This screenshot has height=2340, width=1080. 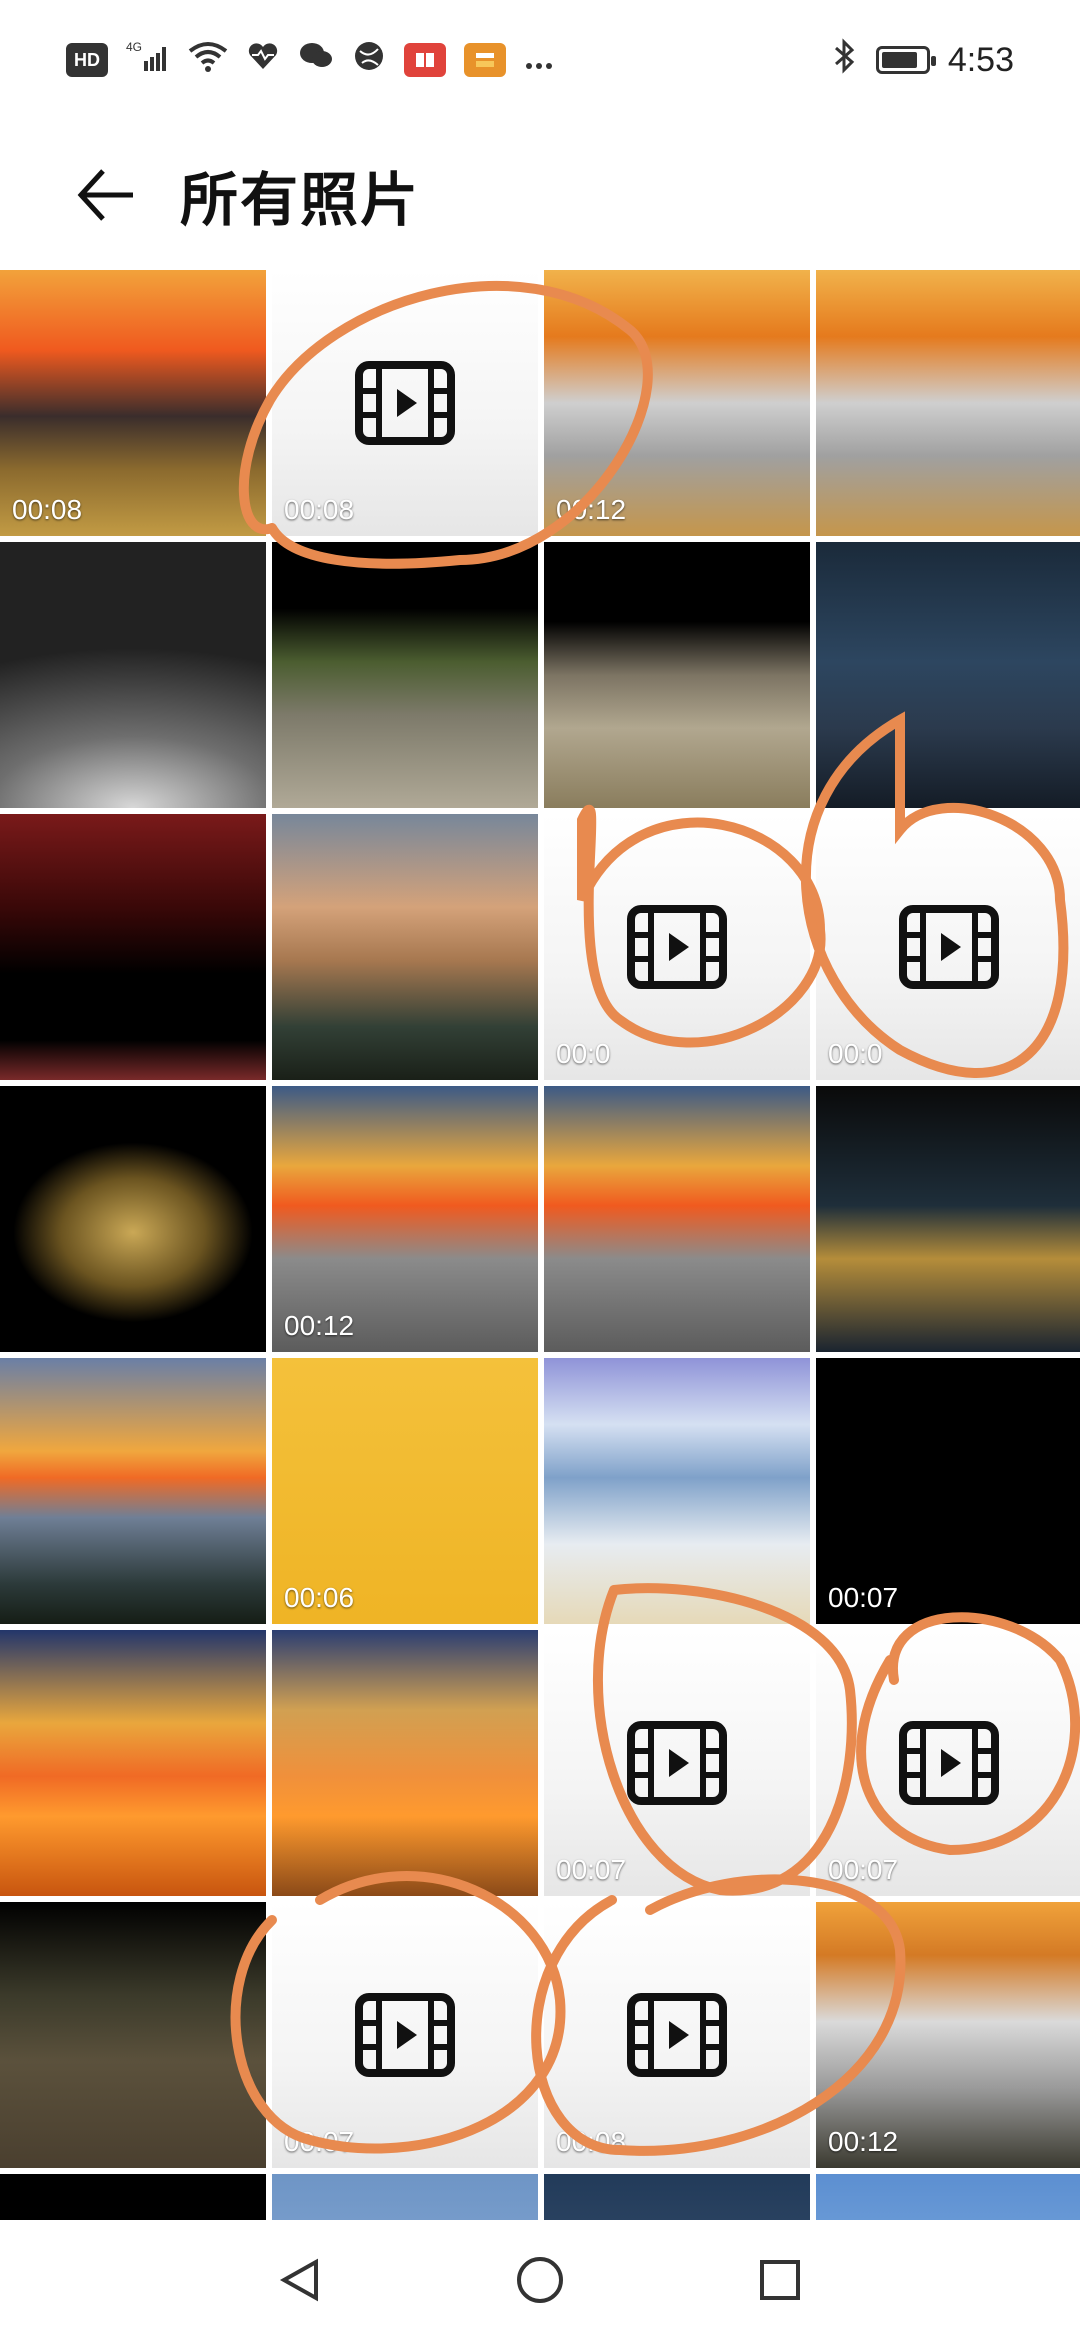 What do you see at coordinates (845, 60) in the screenshot?
I see `bluetooth-icon` at bounding box center [845, 60].